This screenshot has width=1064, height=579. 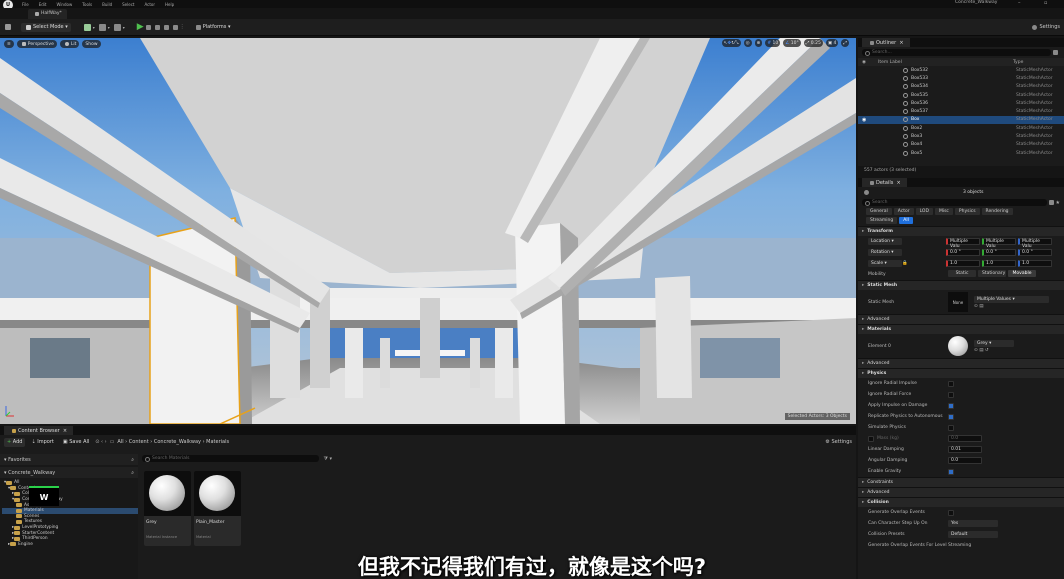 I want to click on level-tab: HalfWay*, so click(x=47, y=13).